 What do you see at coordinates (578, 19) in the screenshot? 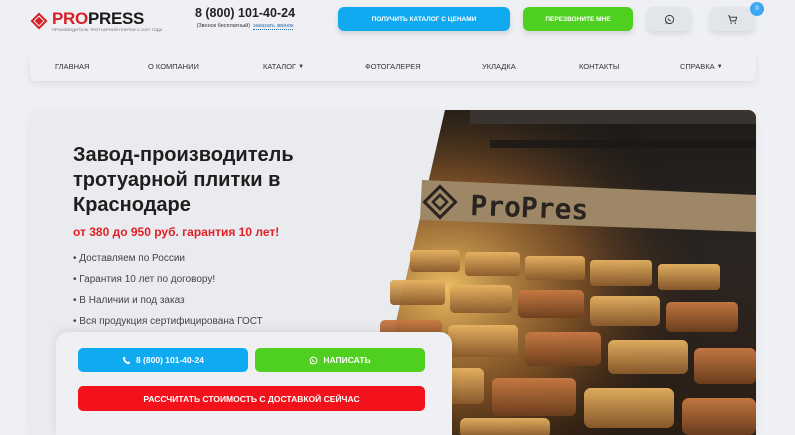
I see `callback-button: ПЕРЕЗВОНИТЕ МНЕ` at bounding box center [578, 19].